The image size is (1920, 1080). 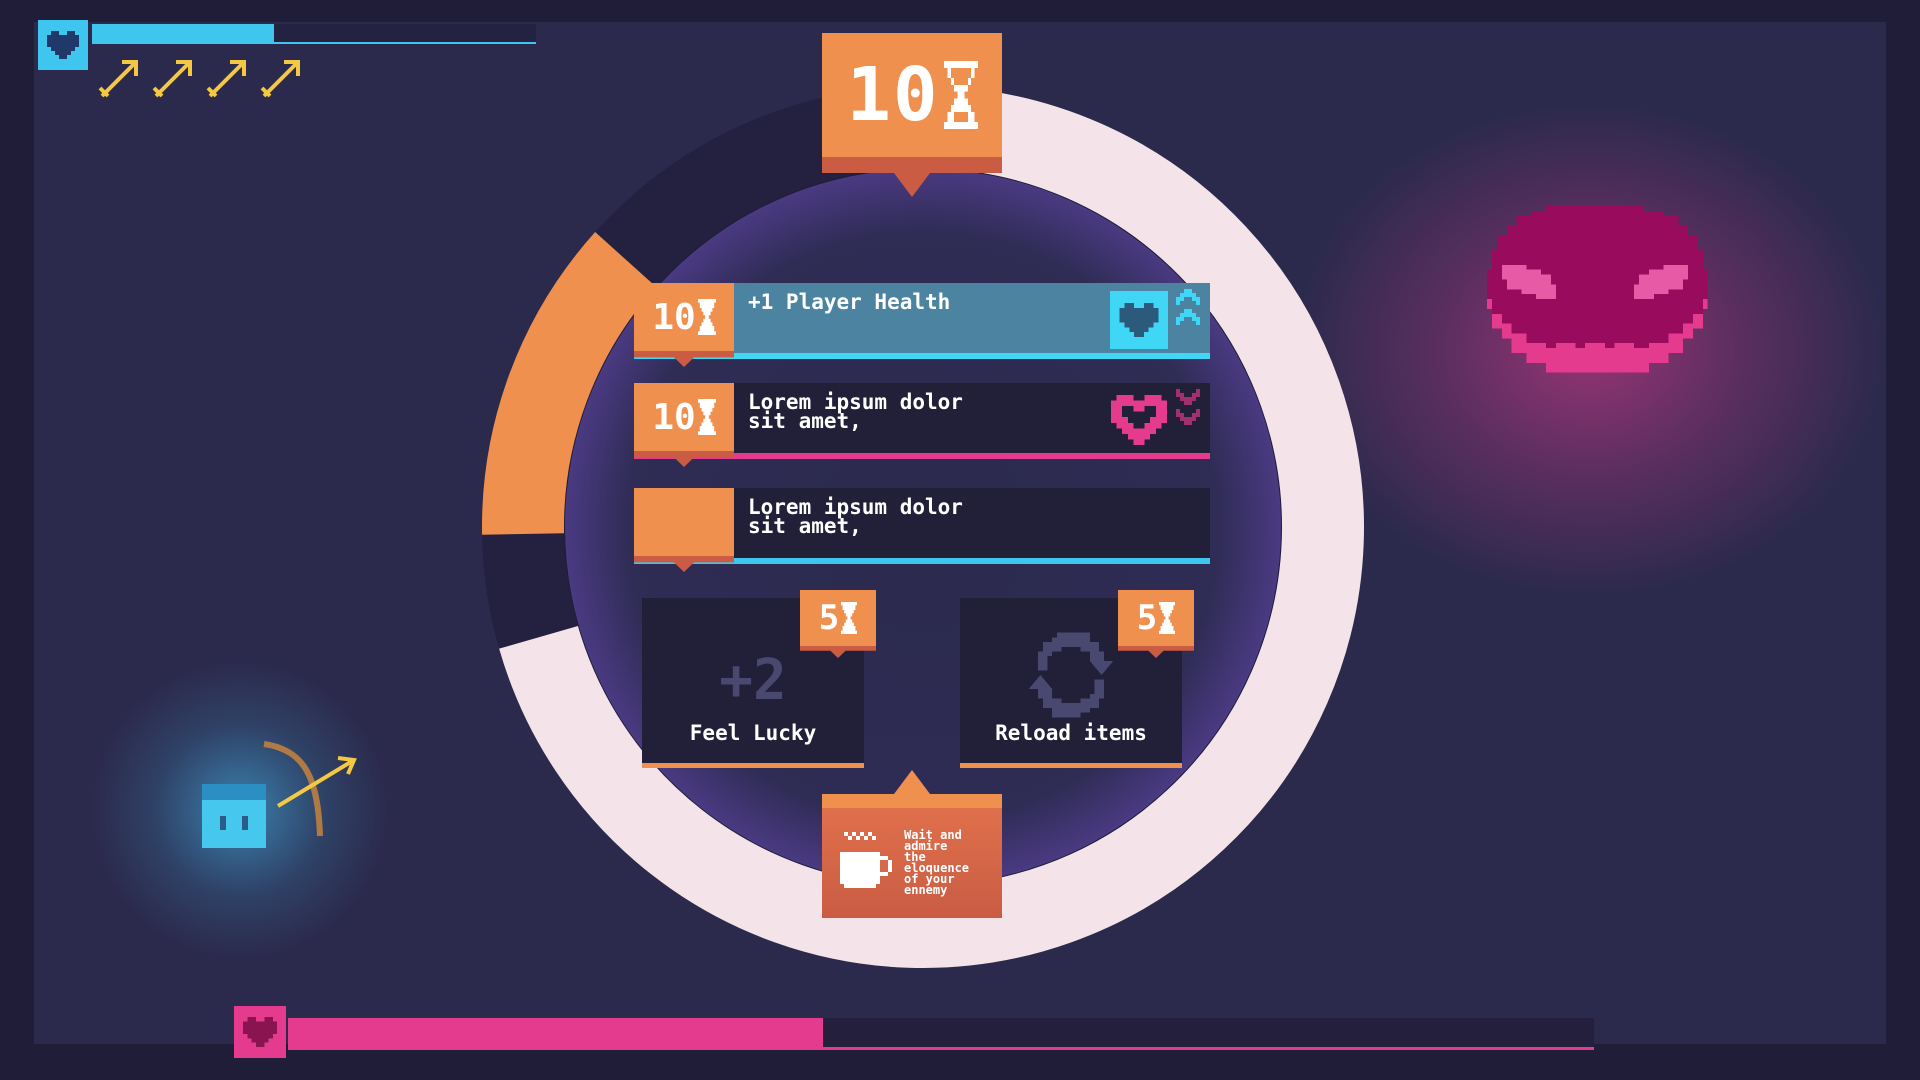 I want to click on chevron-down-icon, so click(x=1188, y=407).